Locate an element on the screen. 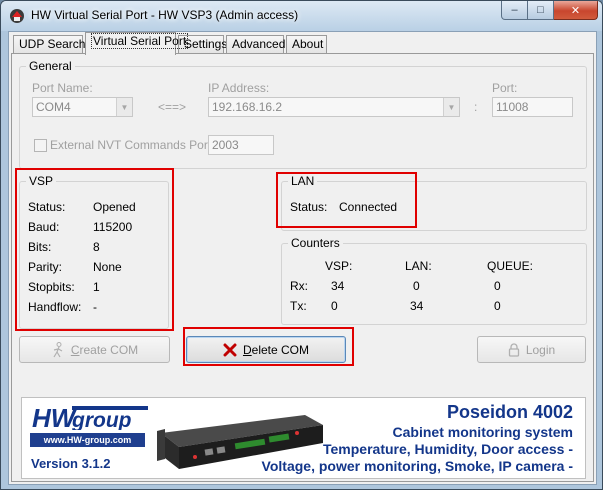 The image size is (603, 490). ip-address-label: IP Address: is located at coordinates (239, 88).